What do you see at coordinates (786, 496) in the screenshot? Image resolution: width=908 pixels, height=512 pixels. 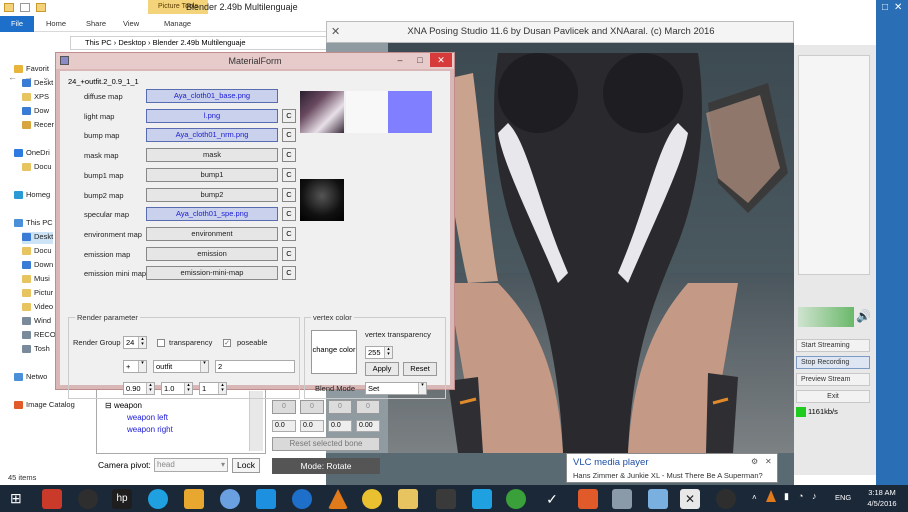 I see `network-tray-icon: ▮` at bounding box center [786, 496].